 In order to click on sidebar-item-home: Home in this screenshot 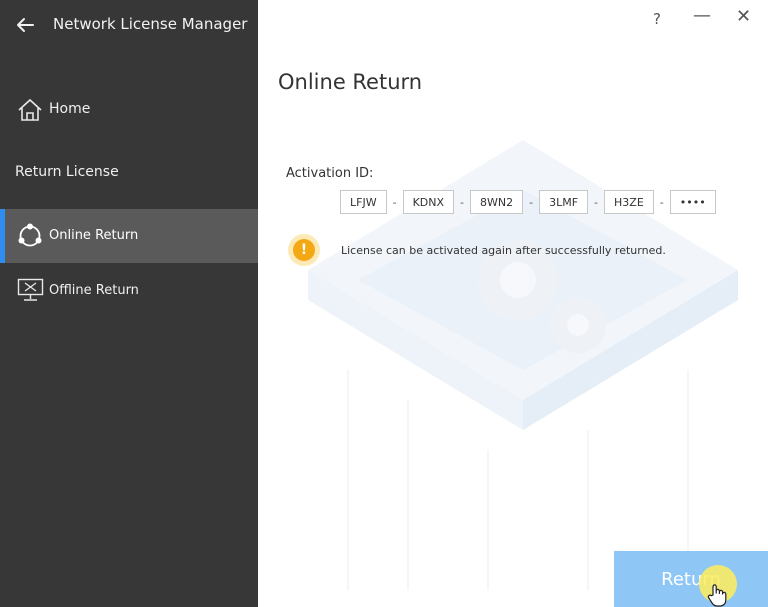, I will do `click(129, 110)`.